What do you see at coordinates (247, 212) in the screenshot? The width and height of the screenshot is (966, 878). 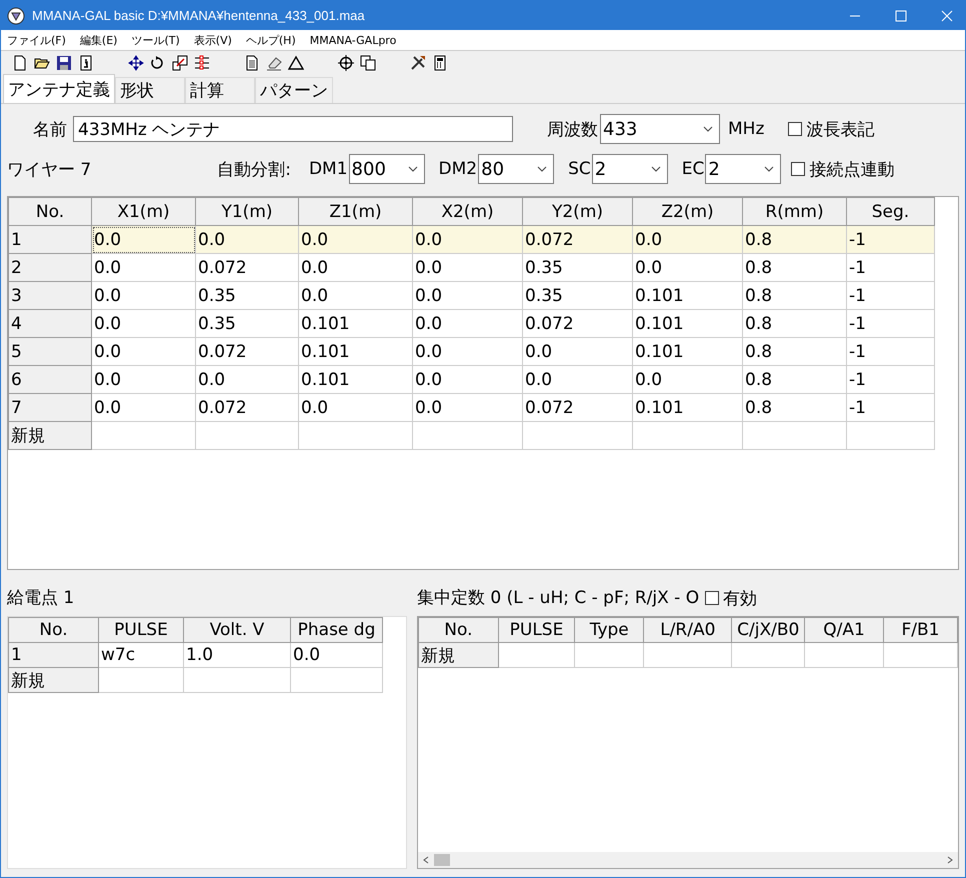 I see `column-header: Y1(m)` at bounding box center [247, 212].